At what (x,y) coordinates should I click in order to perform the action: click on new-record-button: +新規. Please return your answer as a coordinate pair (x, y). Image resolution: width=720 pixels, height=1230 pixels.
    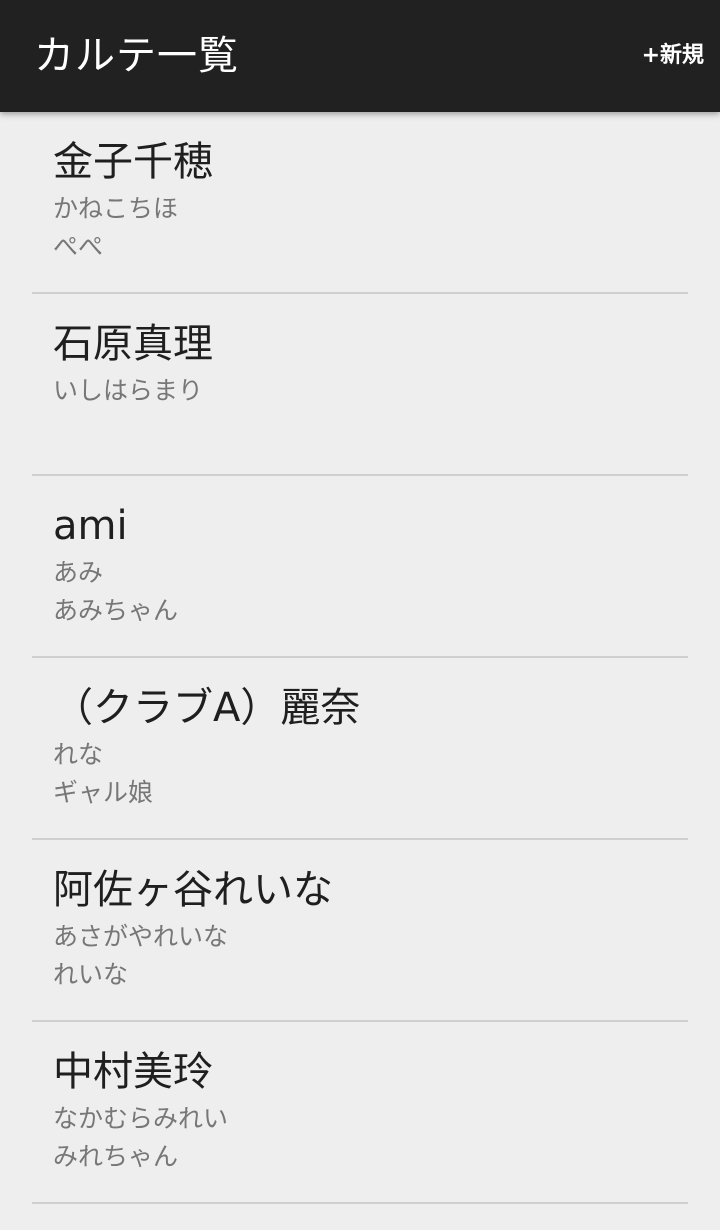
    Looking at the image, I should click on (673, 56).